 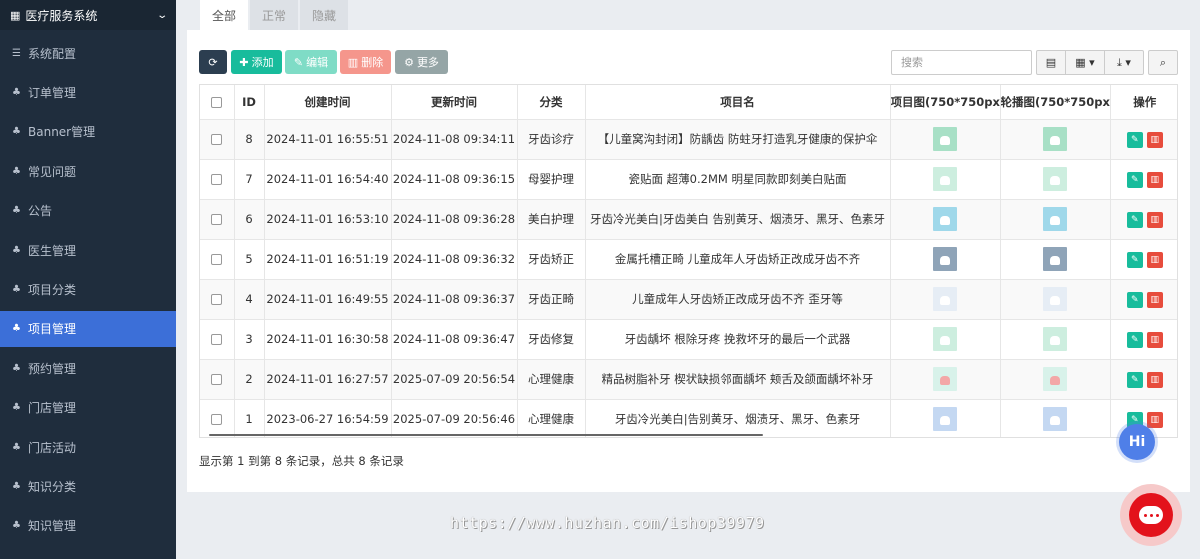 What do you see at coordinates (551, 102) in the screenshot?
I see `column-header: 分类` at bounding box center [551, 102].